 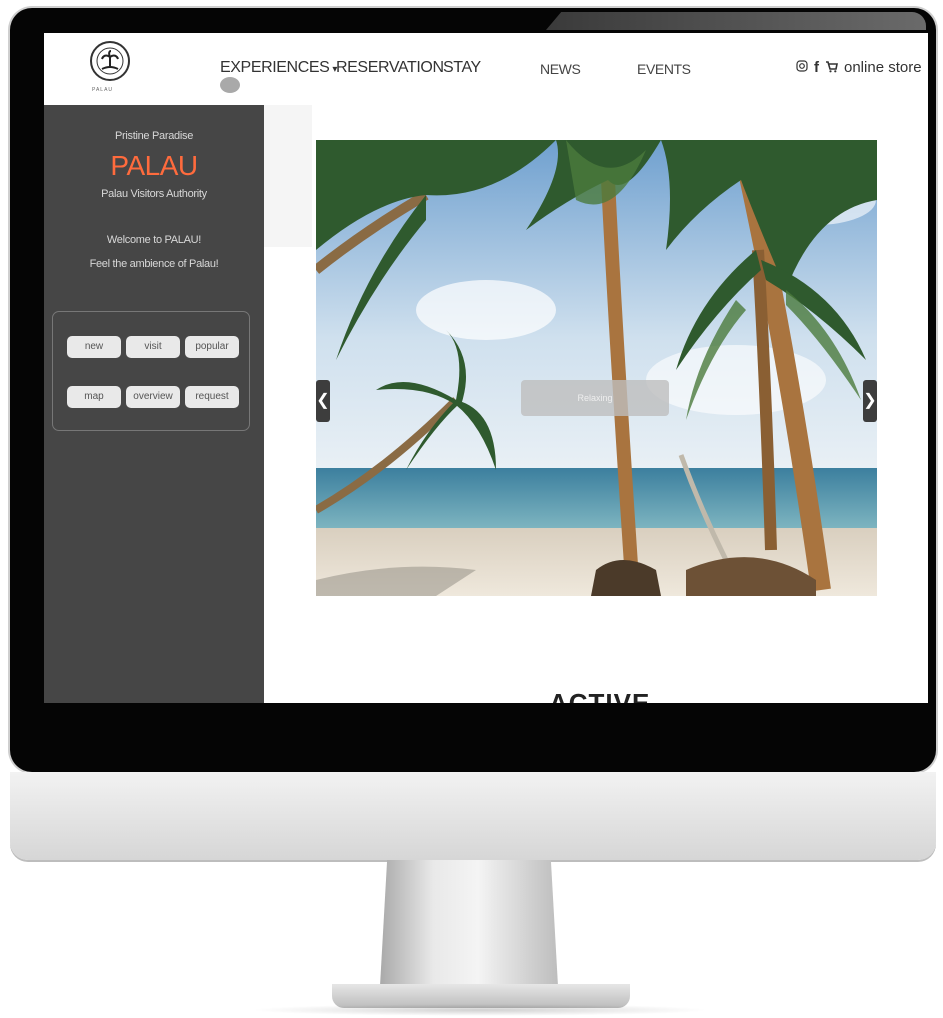 What do you see at coordinates (816, 67) in the screenshot?
I see `facebook-icon: f` at bounding box center [816, 67].